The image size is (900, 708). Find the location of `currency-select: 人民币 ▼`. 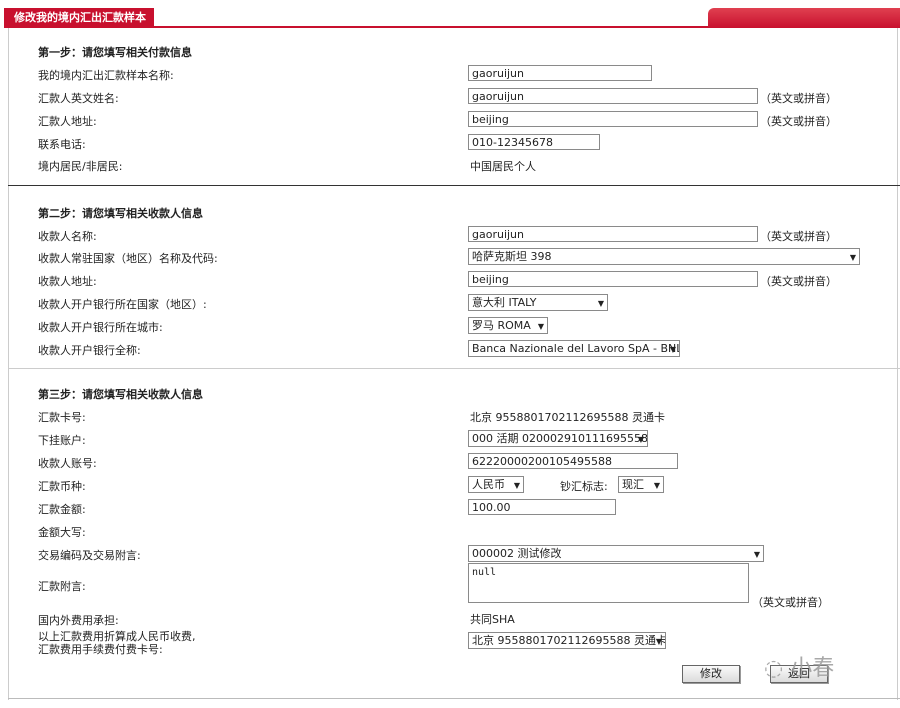

currency-select: 人民币 ▼ is located at coordinates (496, 484).